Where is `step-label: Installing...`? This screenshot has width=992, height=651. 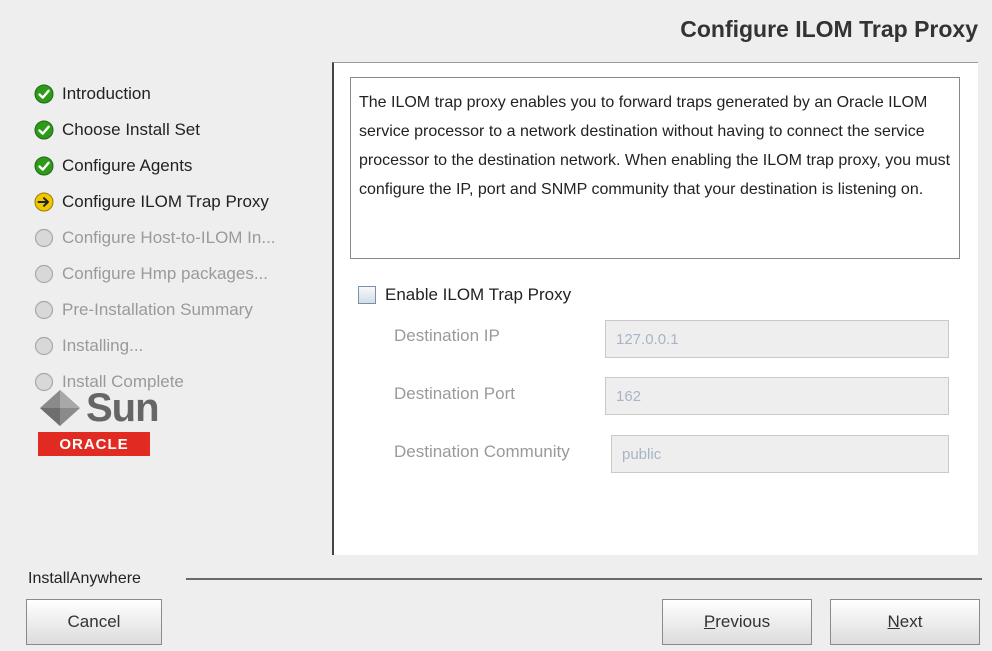
step-label: Installing... is located at coordinates (103, 345).